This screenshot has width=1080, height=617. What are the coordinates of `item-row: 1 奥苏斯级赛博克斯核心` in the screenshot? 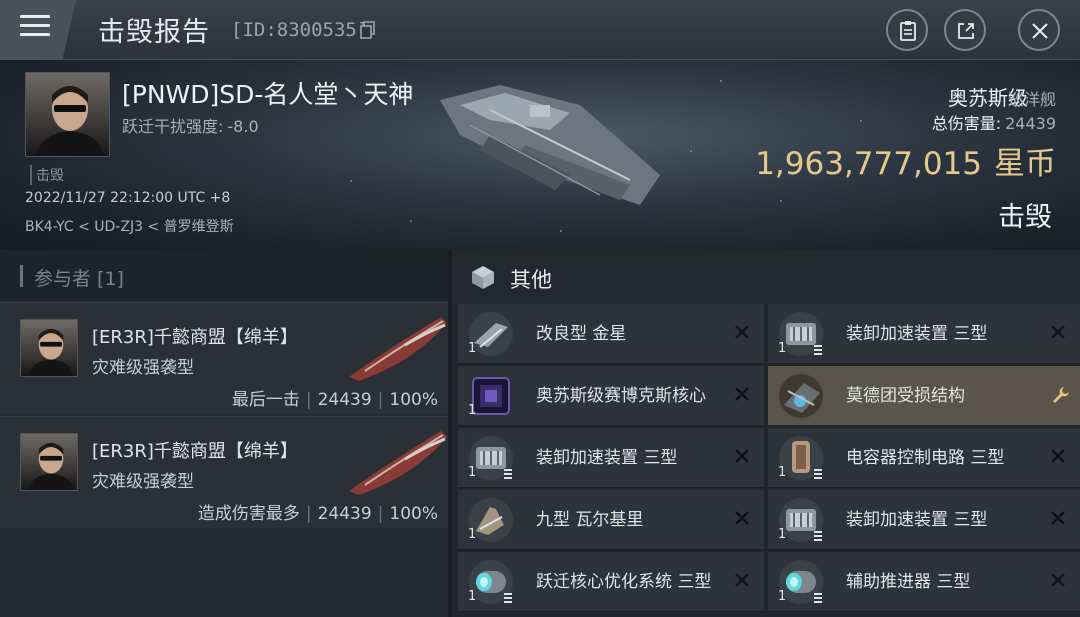 It's located at (611, 396).